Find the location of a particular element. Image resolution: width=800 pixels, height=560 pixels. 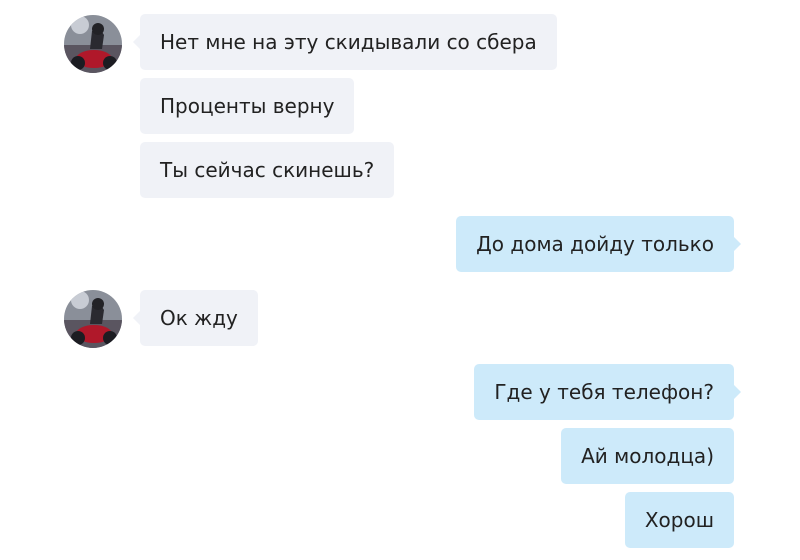

message-text: Ай молодца) is located at coordinates (647, 456).